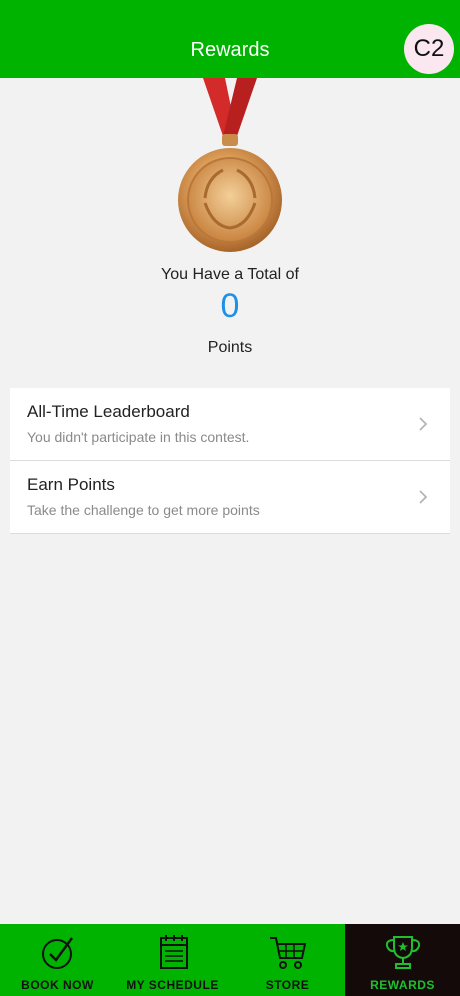 The image size is (460, 996). I want to click on total-label: You Have a Total of, so click(230, 274).